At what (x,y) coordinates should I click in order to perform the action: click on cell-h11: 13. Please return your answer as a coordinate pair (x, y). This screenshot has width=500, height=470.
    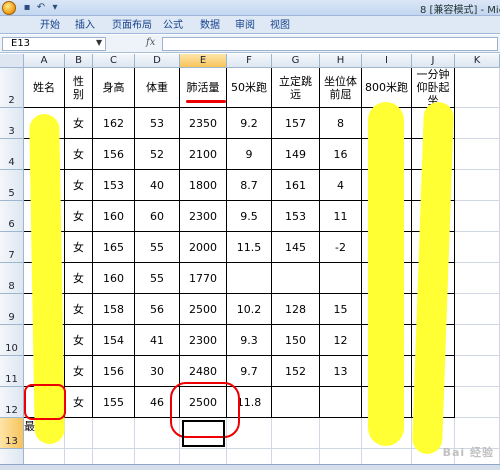
    Looking at the image, I should click on (341, 371).